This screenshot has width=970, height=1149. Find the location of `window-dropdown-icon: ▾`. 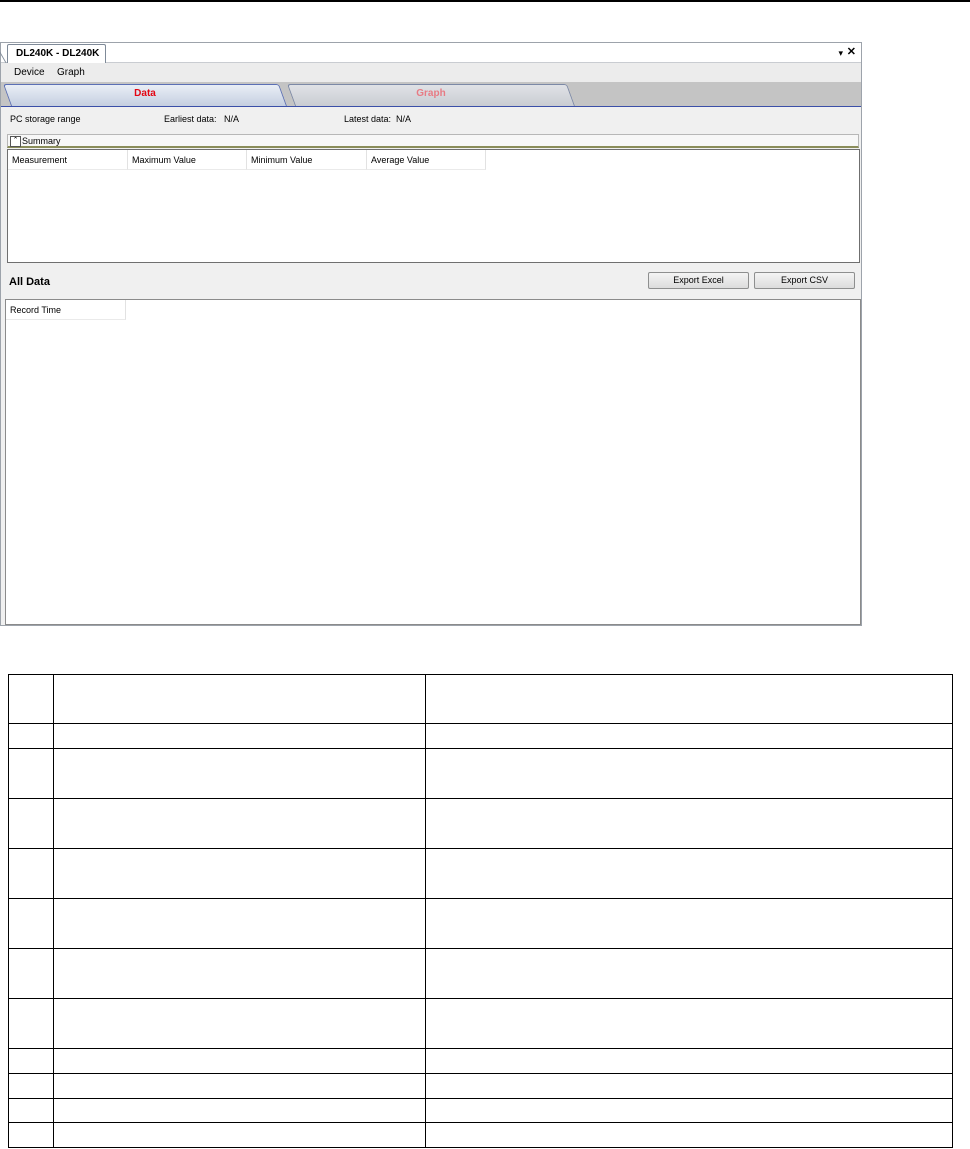

window-dropdown-icon: ▾ is located at coordinates (840, 53).